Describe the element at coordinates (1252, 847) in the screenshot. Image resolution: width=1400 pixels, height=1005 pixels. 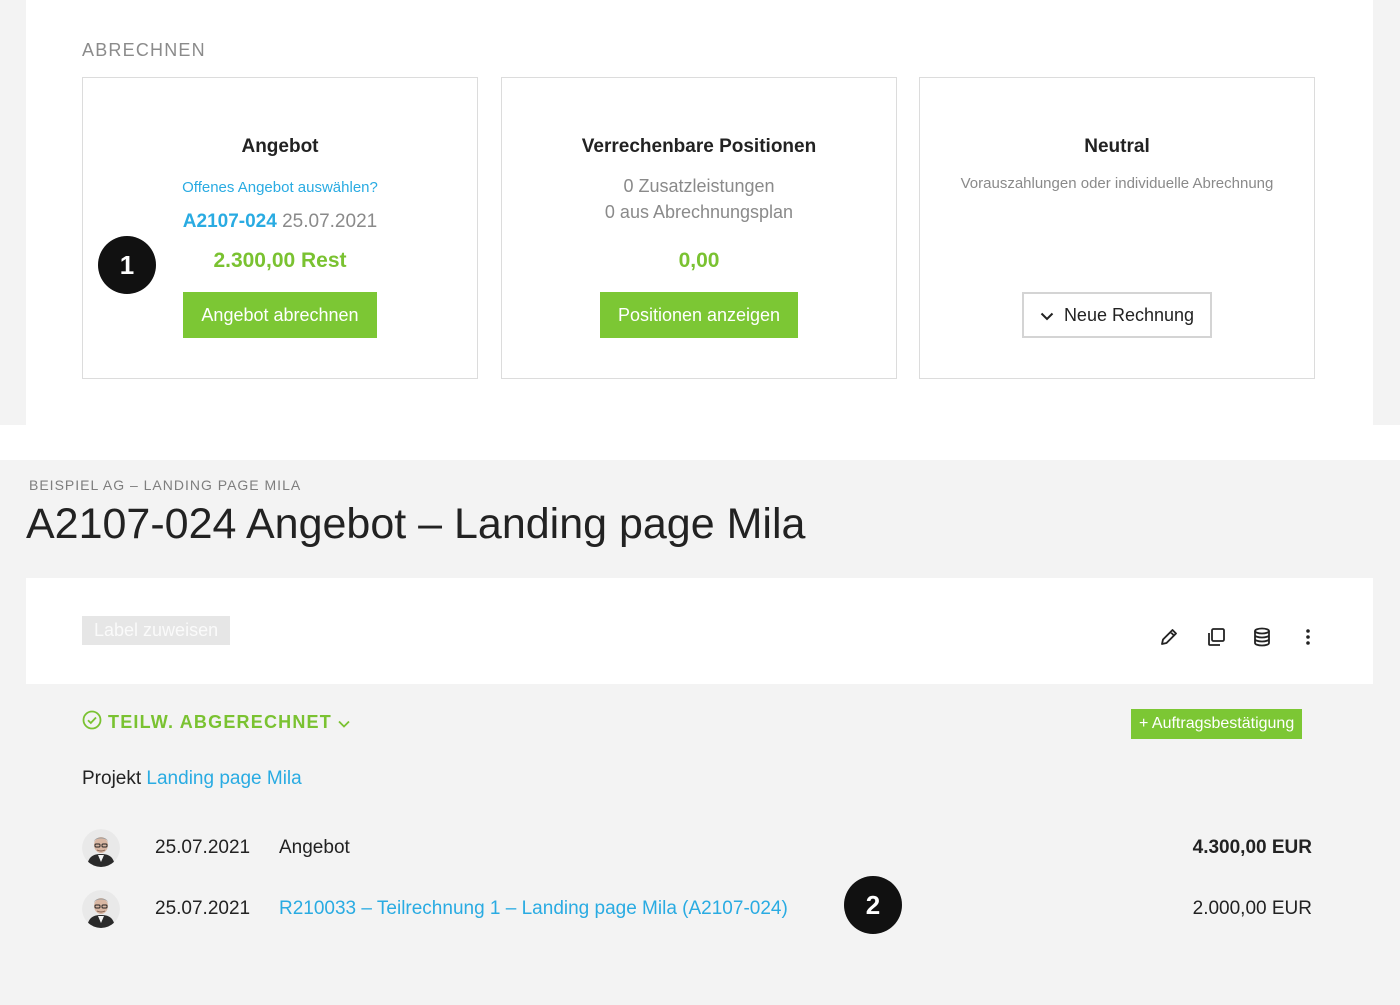
I see `row-amount: 4.300,00 EUR` at that location.